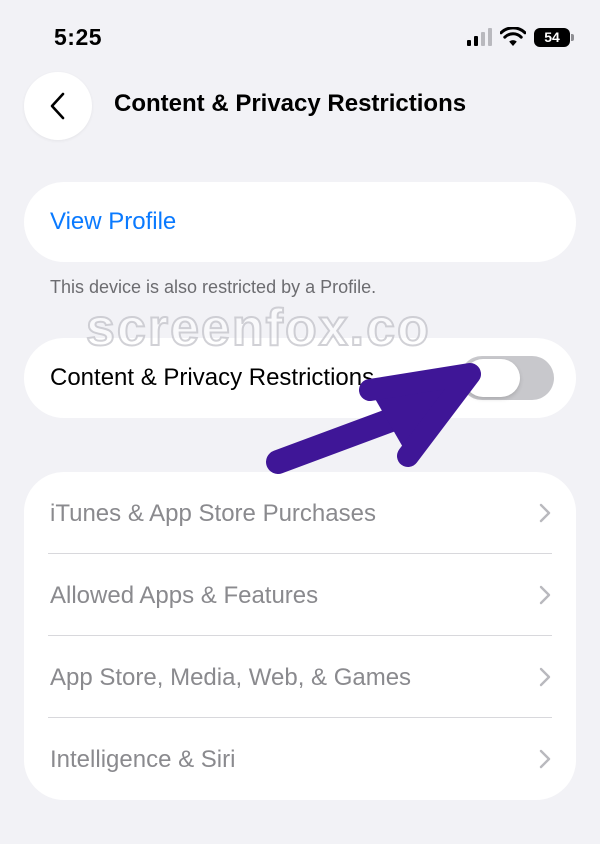 The image size is (600, 844). Describe the element at coordinates (78, 37) in the screenshot. I see `status-time: 5:25` at that location.